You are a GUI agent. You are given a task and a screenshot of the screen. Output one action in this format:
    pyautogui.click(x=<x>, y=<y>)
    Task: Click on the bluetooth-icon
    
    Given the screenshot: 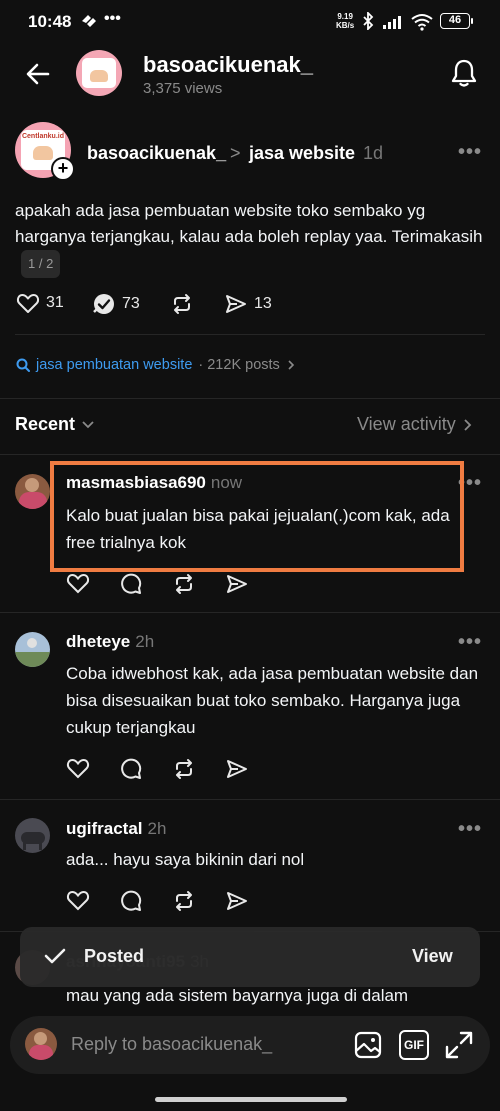 What is the action you would take?
    pyautogui.click(x=368, y=21)
    